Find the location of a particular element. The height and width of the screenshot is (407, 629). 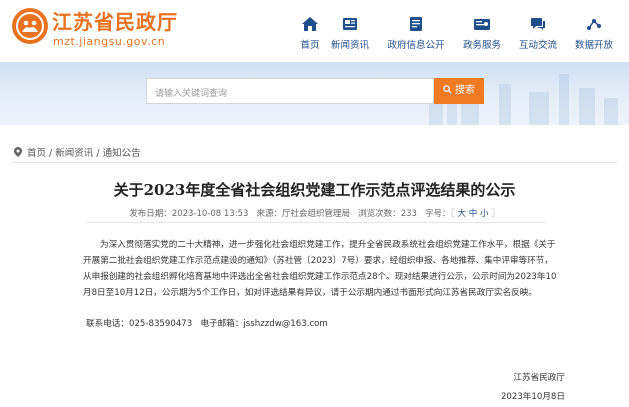

contact-phone: 025-83590473 is located at coordinates (160, 324).